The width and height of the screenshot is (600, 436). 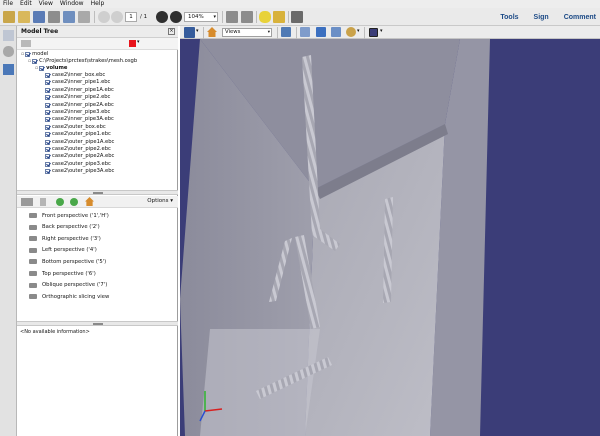 I want to click on menu-help: Help, so click(x=98, y=4).